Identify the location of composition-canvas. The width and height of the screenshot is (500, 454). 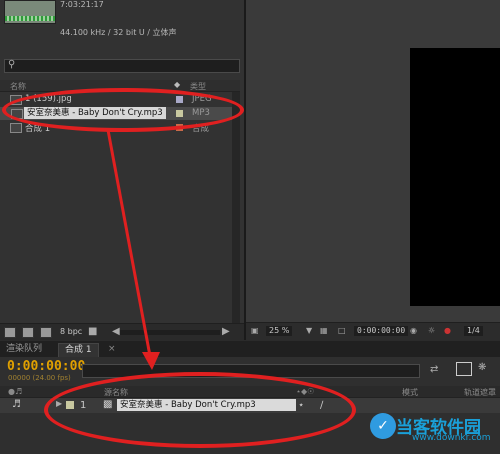
(455, 177).